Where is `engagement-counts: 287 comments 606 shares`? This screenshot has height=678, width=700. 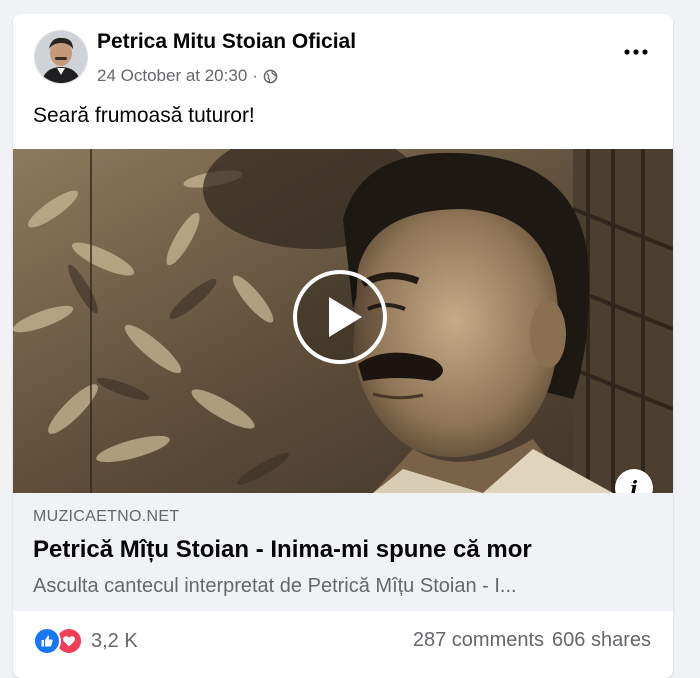
engagement-counts: 287 comments 606 shares is located at coordinates (532, 640).